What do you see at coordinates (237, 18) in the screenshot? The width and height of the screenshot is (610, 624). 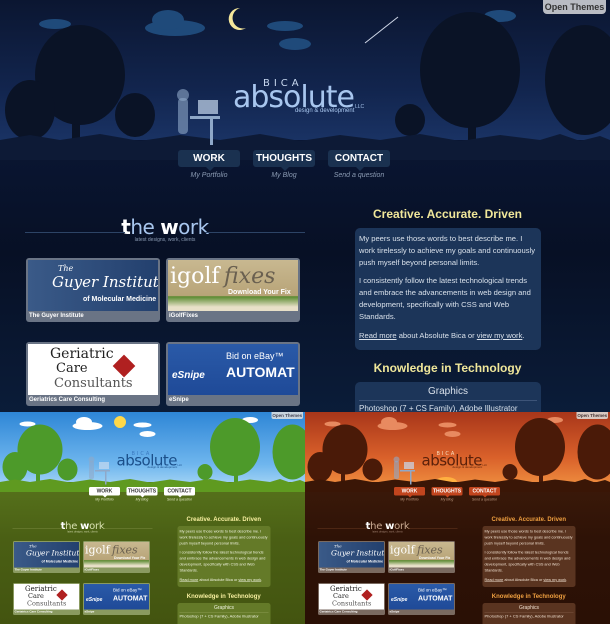 I see `moon-icon` at bounding box center [237, 18].